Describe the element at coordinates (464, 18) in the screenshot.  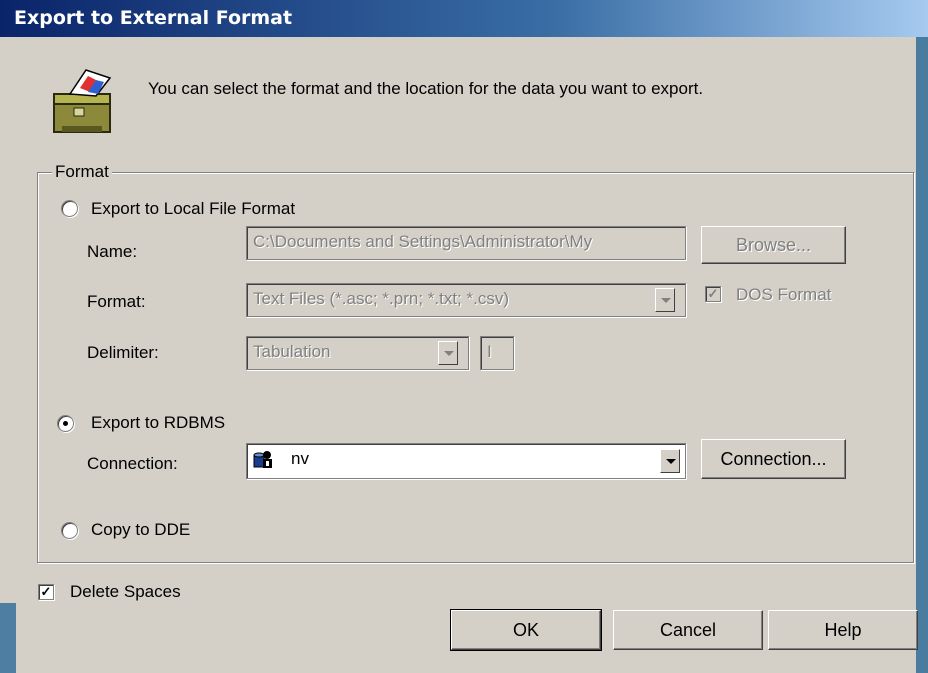
I see `title-bar: Export to External Format` at that location.